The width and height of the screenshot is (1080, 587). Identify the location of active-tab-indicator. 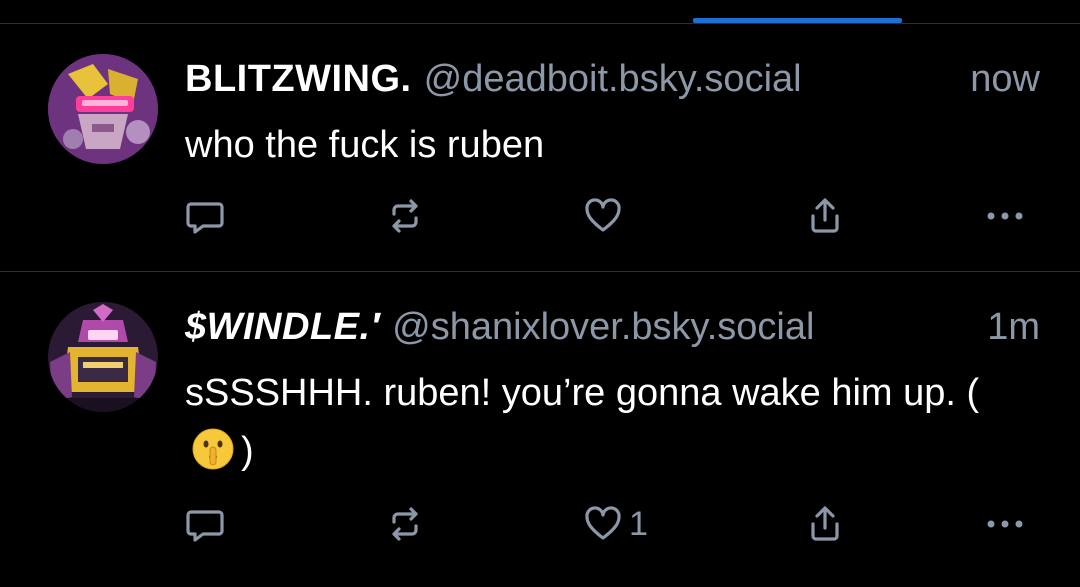
(797, 20).